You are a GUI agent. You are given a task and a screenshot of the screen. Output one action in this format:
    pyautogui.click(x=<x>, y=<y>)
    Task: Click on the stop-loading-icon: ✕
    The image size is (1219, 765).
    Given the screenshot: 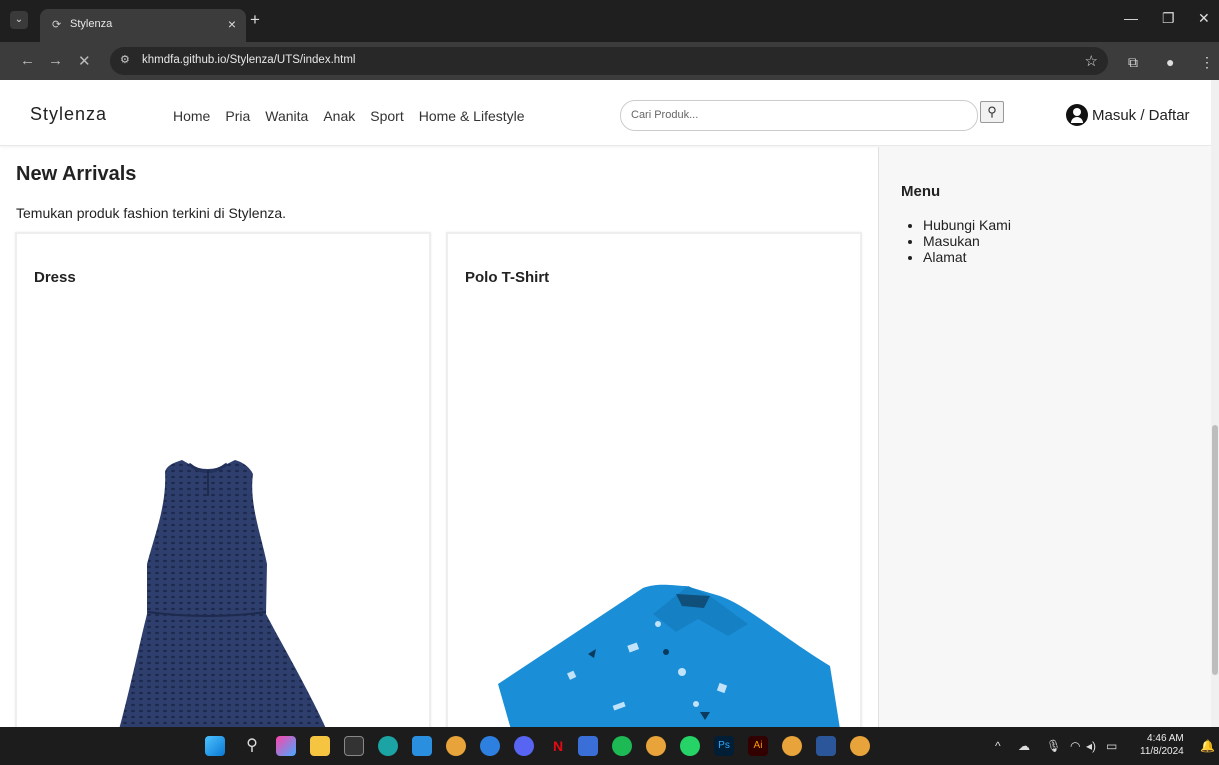 What is the action you would take?
    pyautogui.click(x=84, y=61)
    